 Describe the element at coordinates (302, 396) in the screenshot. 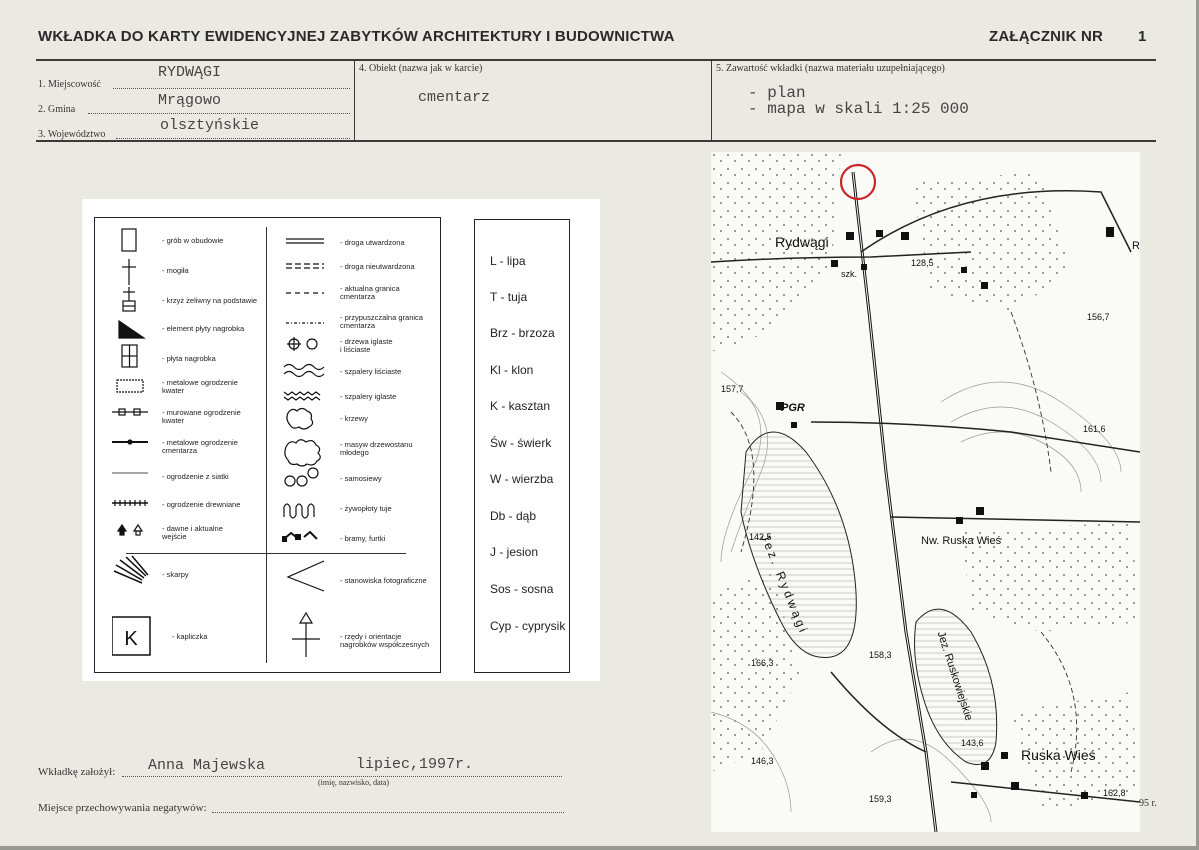

I see `conifer-row-icon` at that location.